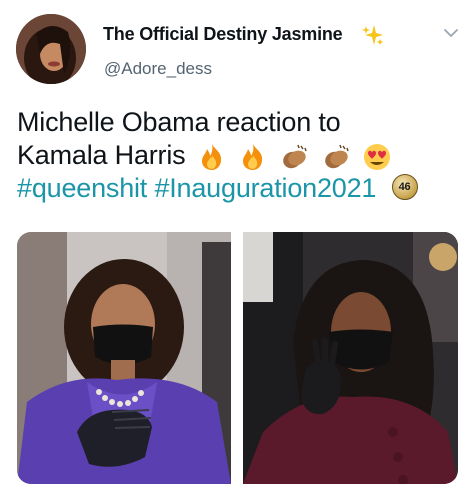 The height and width of the screenshot is (502, 474). I want to click on avatar, so click(51, 49).